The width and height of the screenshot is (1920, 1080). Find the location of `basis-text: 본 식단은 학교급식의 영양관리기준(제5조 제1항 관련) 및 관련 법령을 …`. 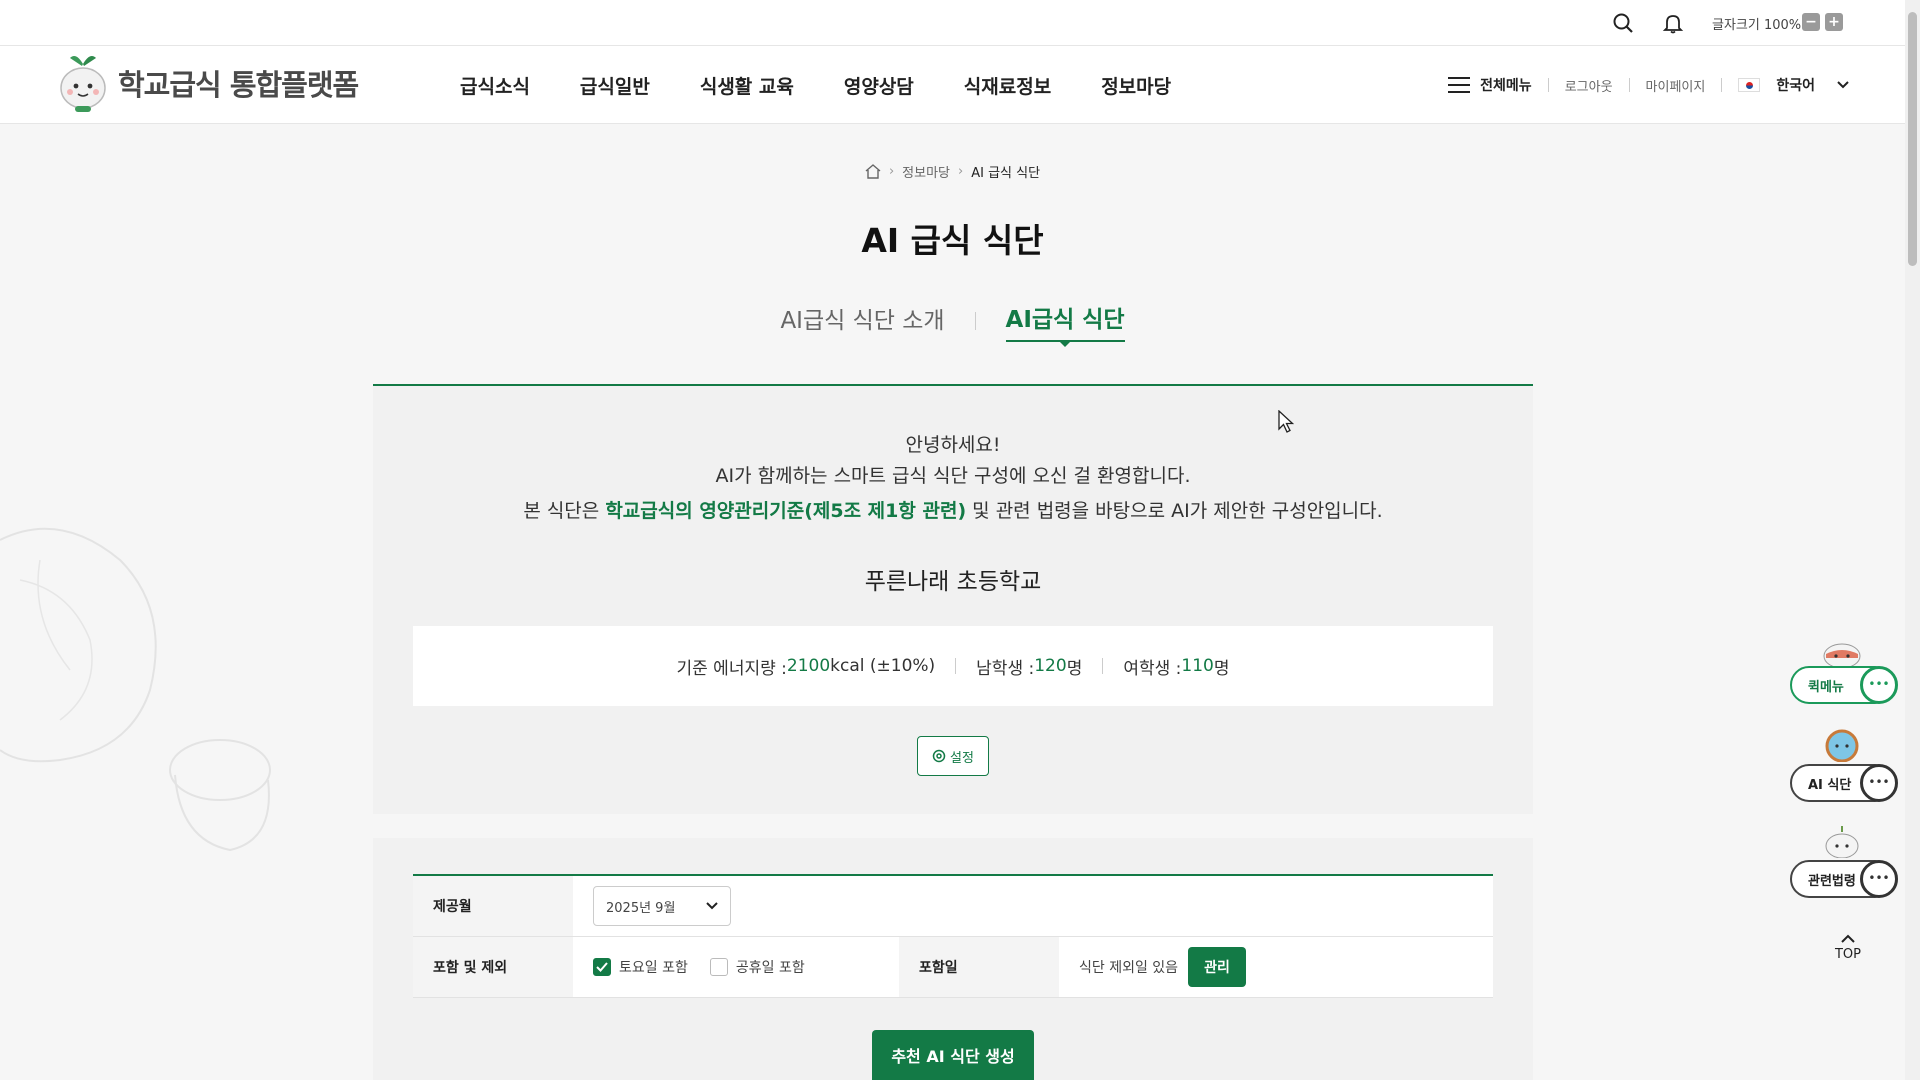

basis-text: 본 식단은 학교급식의 영양관리기준(제5조 제1항 관련) 및 관련 법령을 … is located at coordinates (953, 509).